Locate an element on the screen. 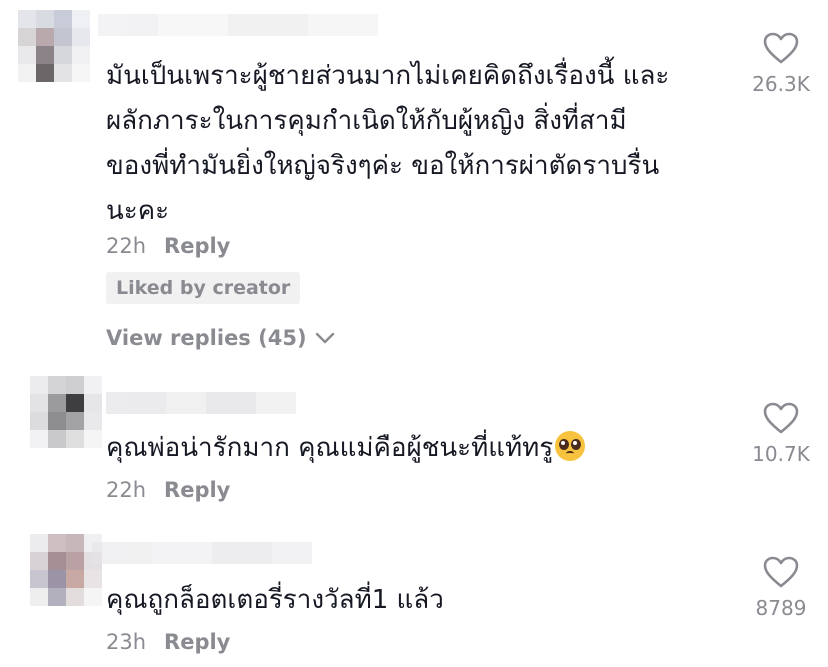  comment-meta: 23h Reply is located at coordinates (168, 642).